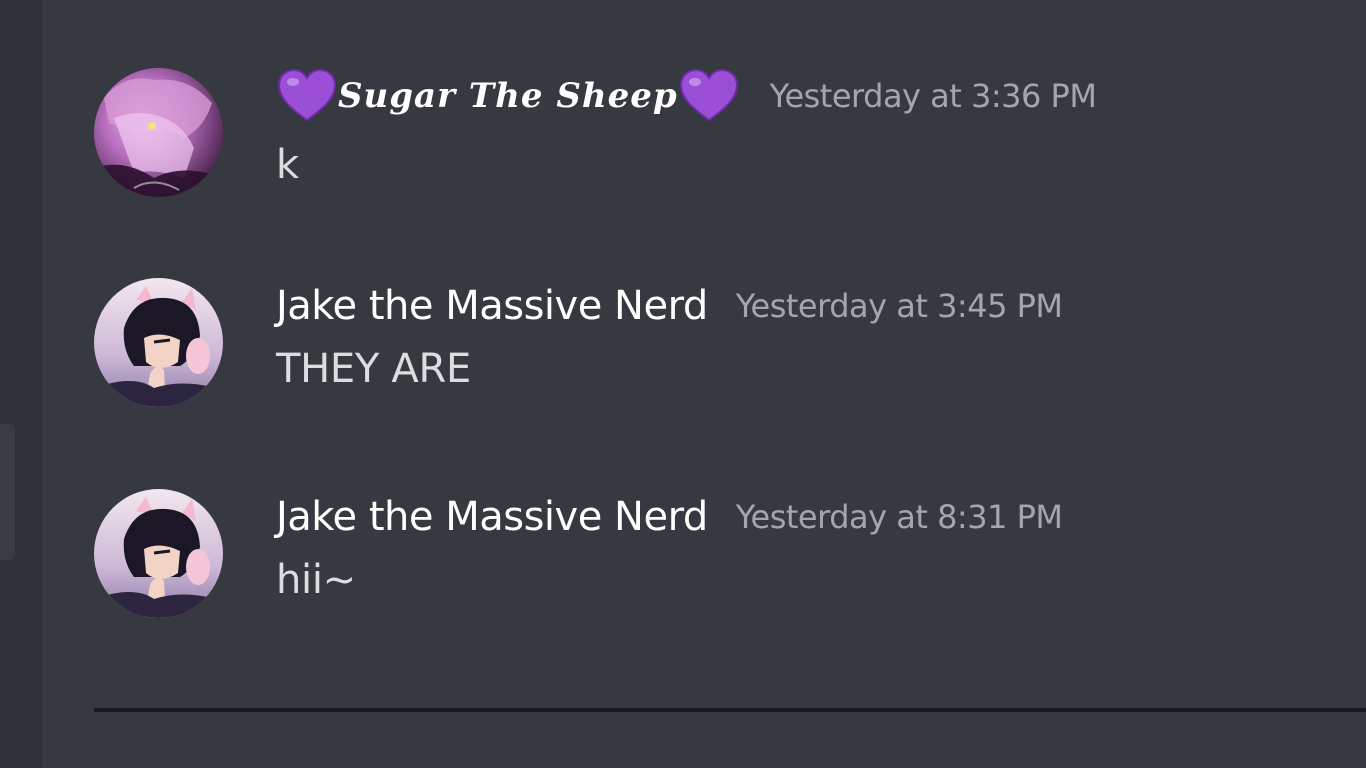 The width and height of the screenshot is (1366, 768). Describe the element at coordinates (316, 580) in the screenshot. I see `message-content: hii~` at that location.